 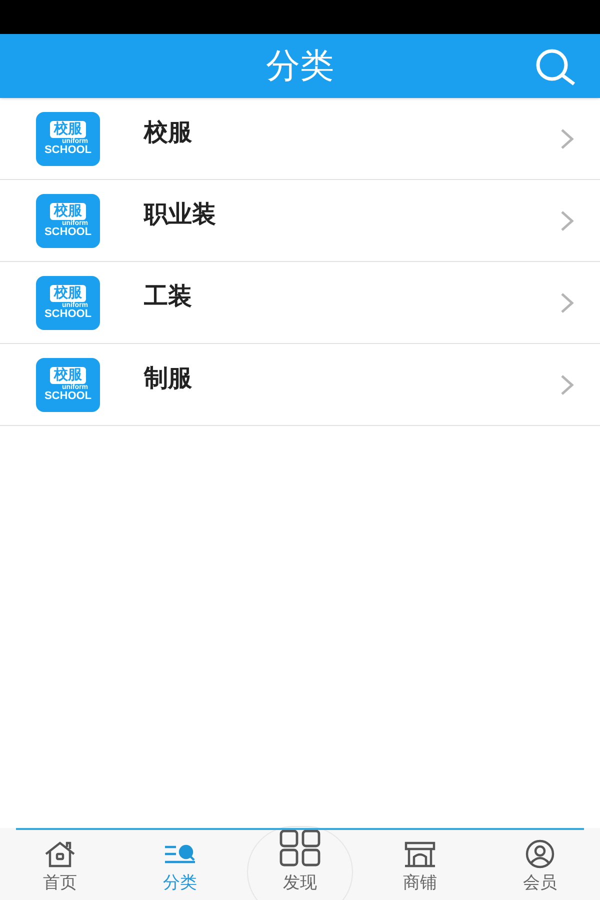 What do you see at coordinates (168, 296) in the screenshot?
I see `category-name: 工装` at bounding box center [168, 296].